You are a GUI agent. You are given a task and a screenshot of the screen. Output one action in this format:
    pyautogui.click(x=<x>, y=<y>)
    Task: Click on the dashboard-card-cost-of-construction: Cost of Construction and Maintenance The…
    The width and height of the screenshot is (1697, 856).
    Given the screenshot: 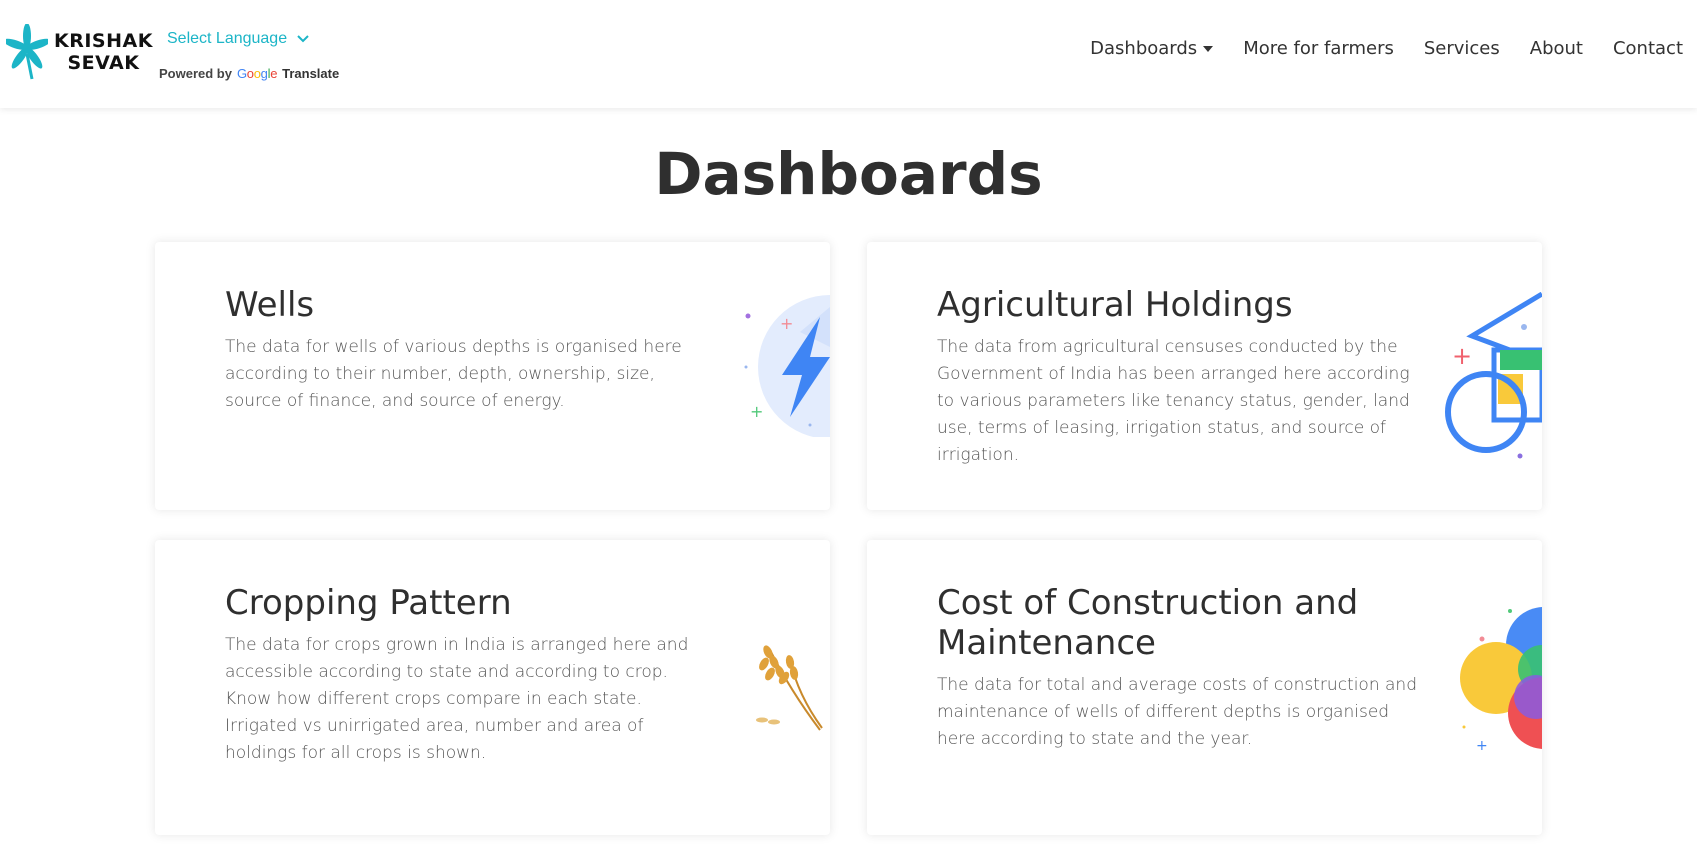 What is the action you would take?
    pyautogui.click(x=1204, y=687)
    